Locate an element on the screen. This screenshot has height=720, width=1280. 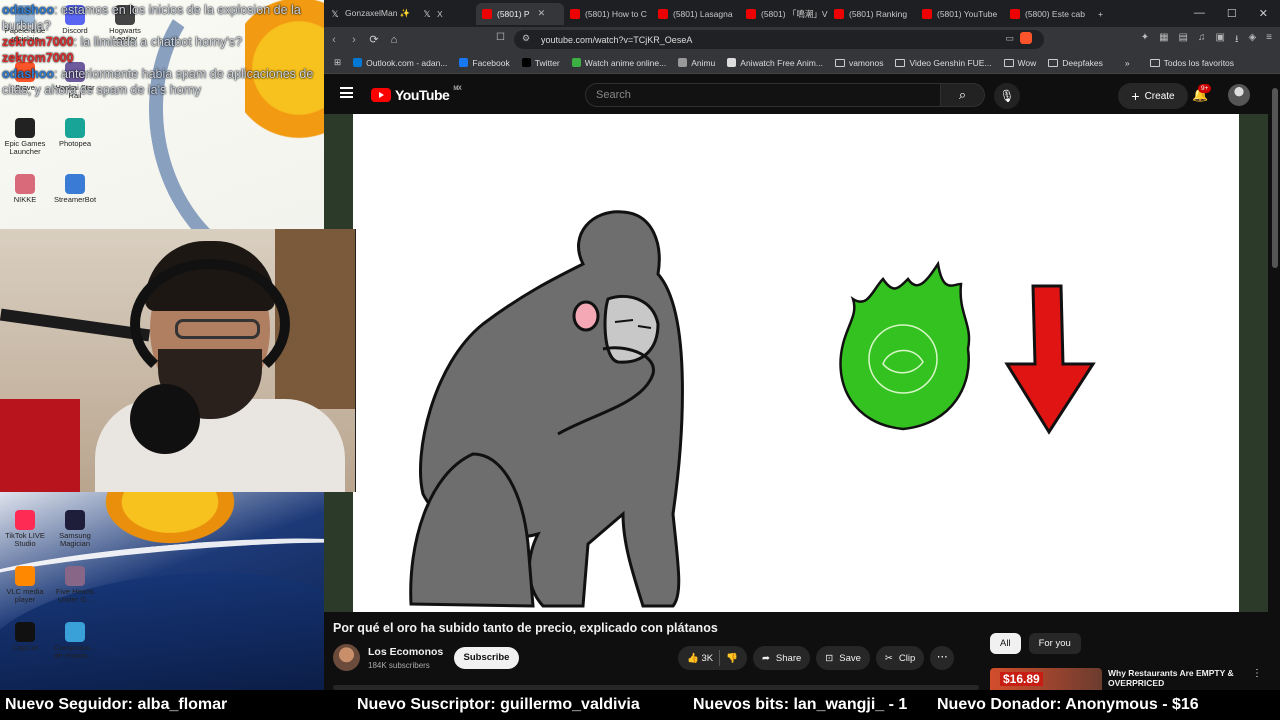
account-avatar is located at coordinates (1239, 95).